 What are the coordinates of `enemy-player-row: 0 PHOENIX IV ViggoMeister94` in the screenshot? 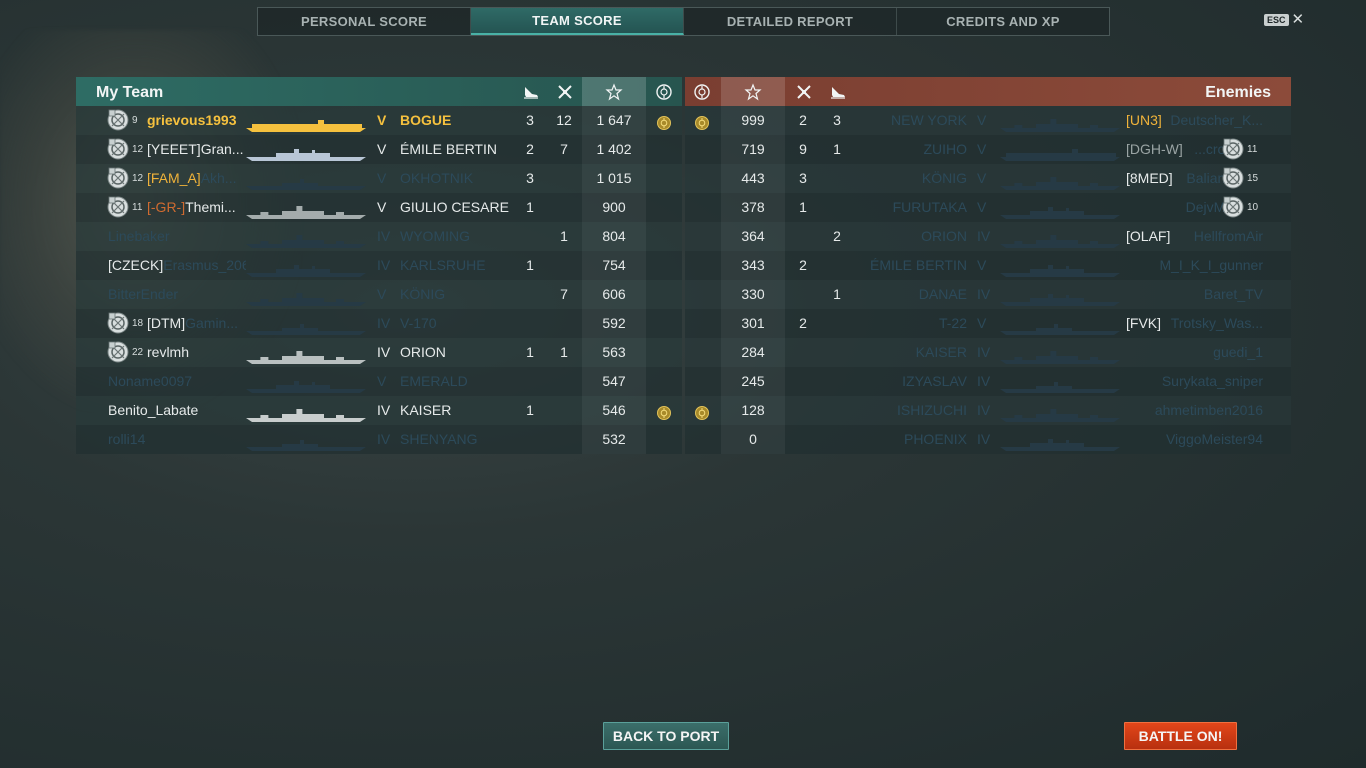 It's located at (988, 439).